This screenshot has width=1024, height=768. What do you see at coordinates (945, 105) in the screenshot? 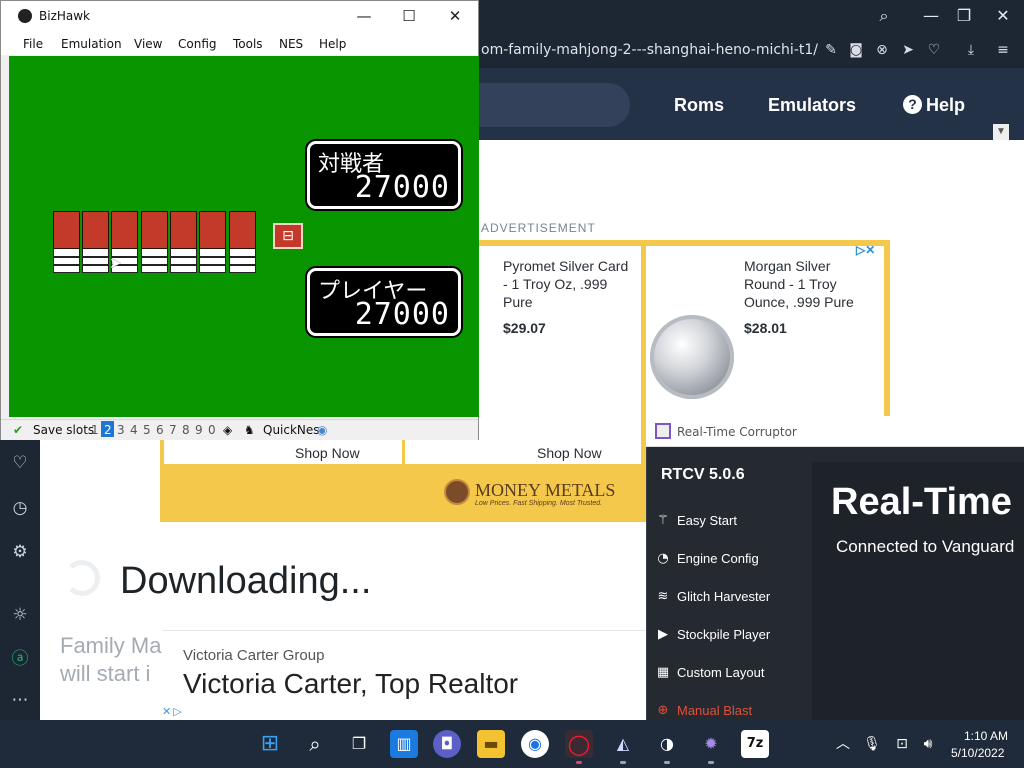
I see `nav-help-link: Help` at bounding box center [945, 105].